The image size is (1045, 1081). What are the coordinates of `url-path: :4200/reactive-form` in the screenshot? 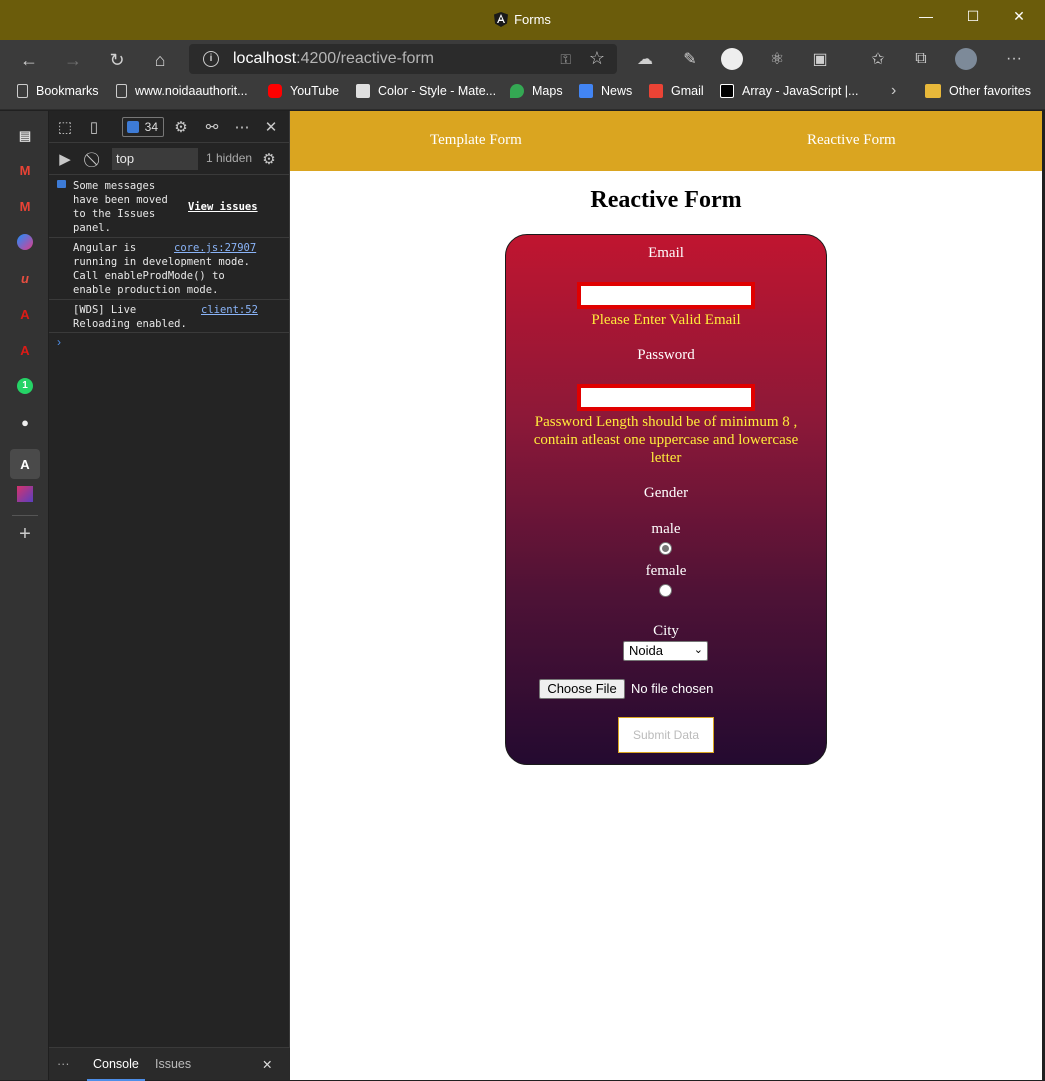 It's located at (365, 58).